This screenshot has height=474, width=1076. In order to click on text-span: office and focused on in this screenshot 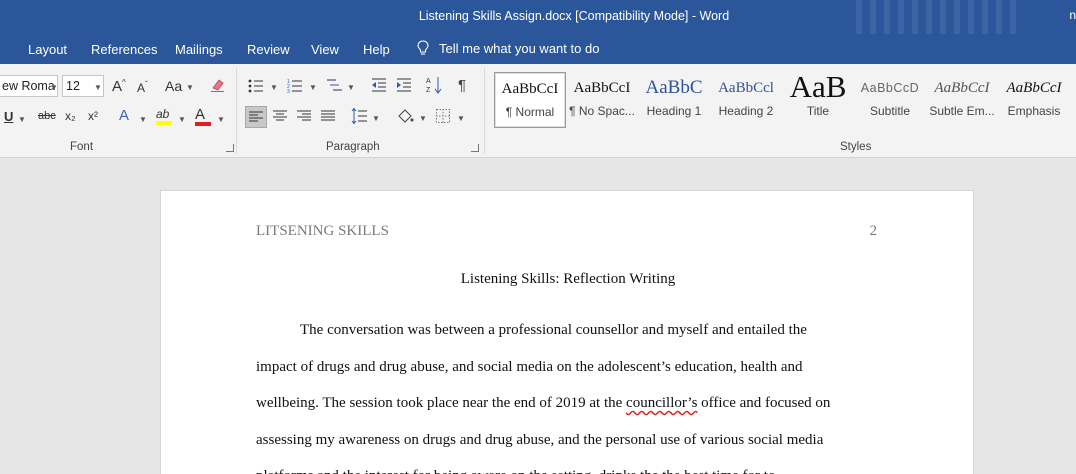, I will do `click(764, 403)`.